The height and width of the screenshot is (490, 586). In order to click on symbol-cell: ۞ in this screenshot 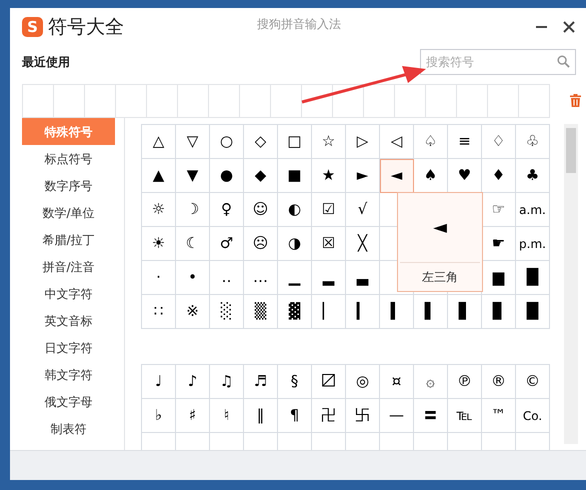, I will do `click(431, 382)`.